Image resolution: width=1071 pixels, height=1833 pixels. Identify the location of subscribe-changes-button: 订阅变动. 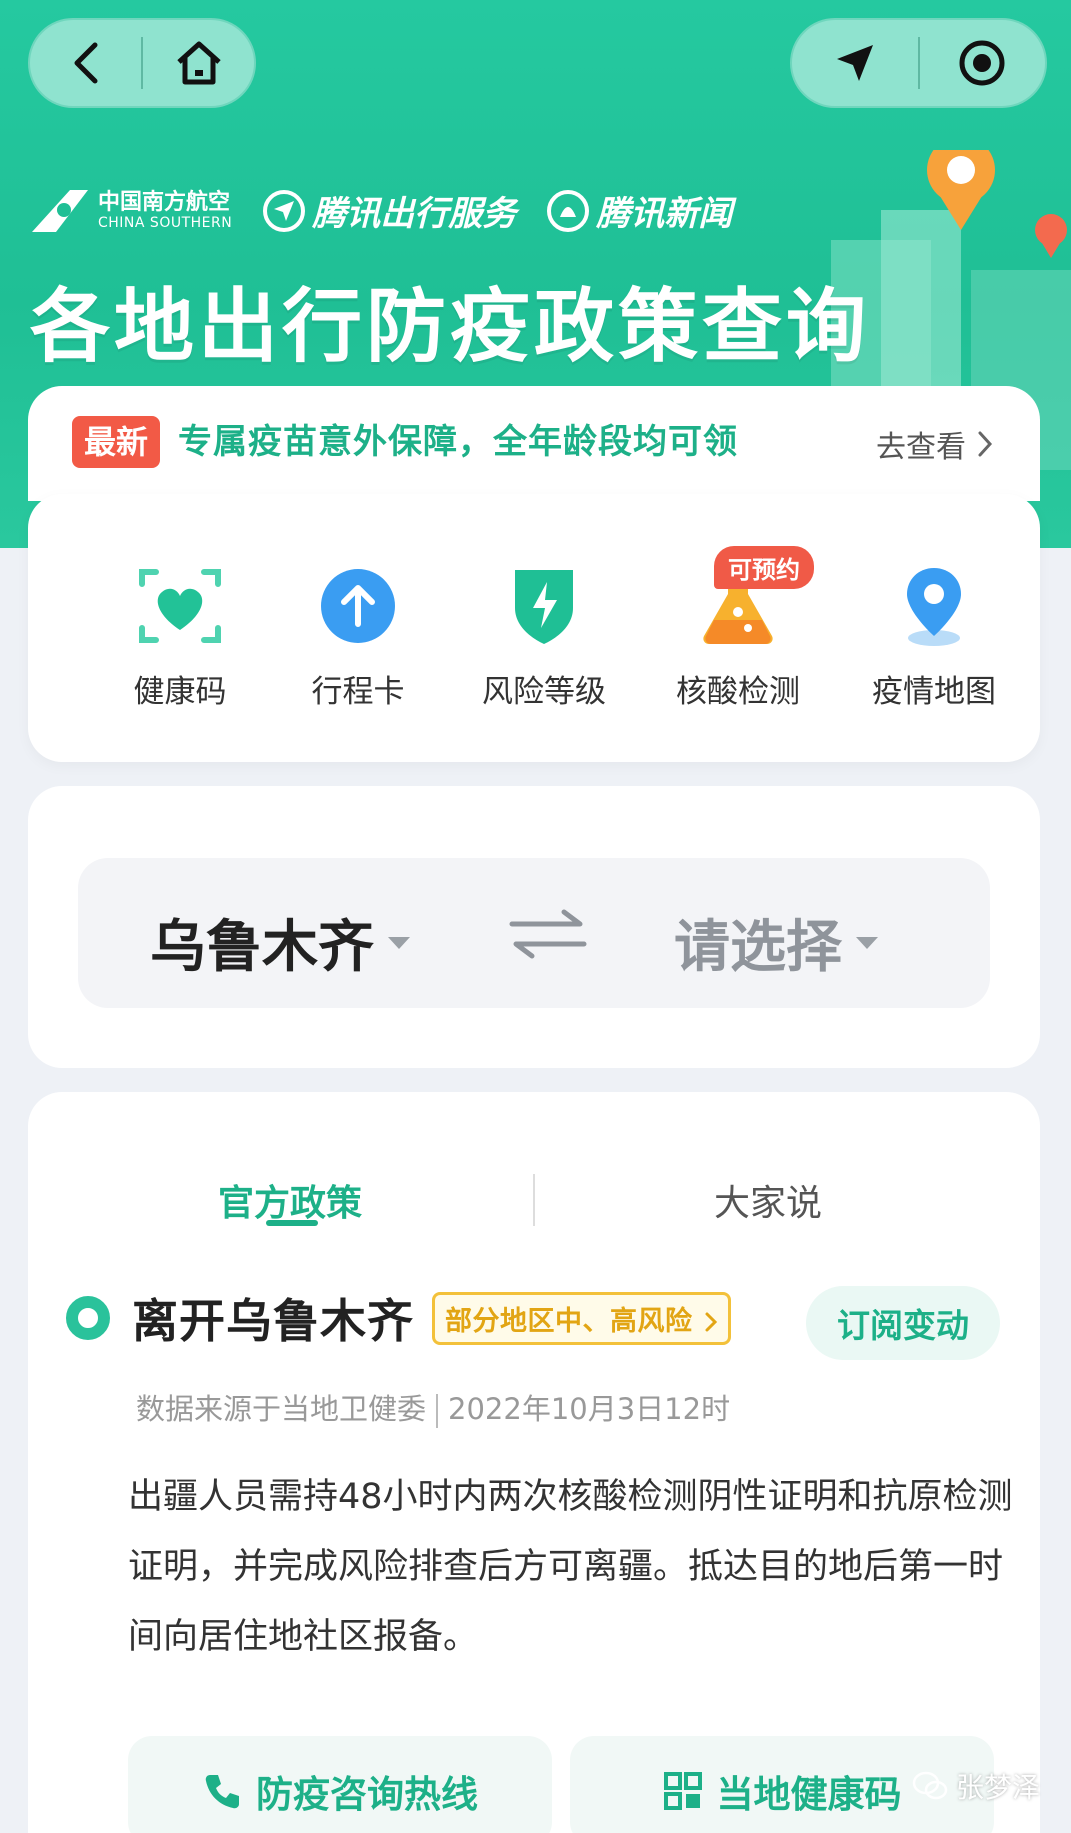
(903, 1323).